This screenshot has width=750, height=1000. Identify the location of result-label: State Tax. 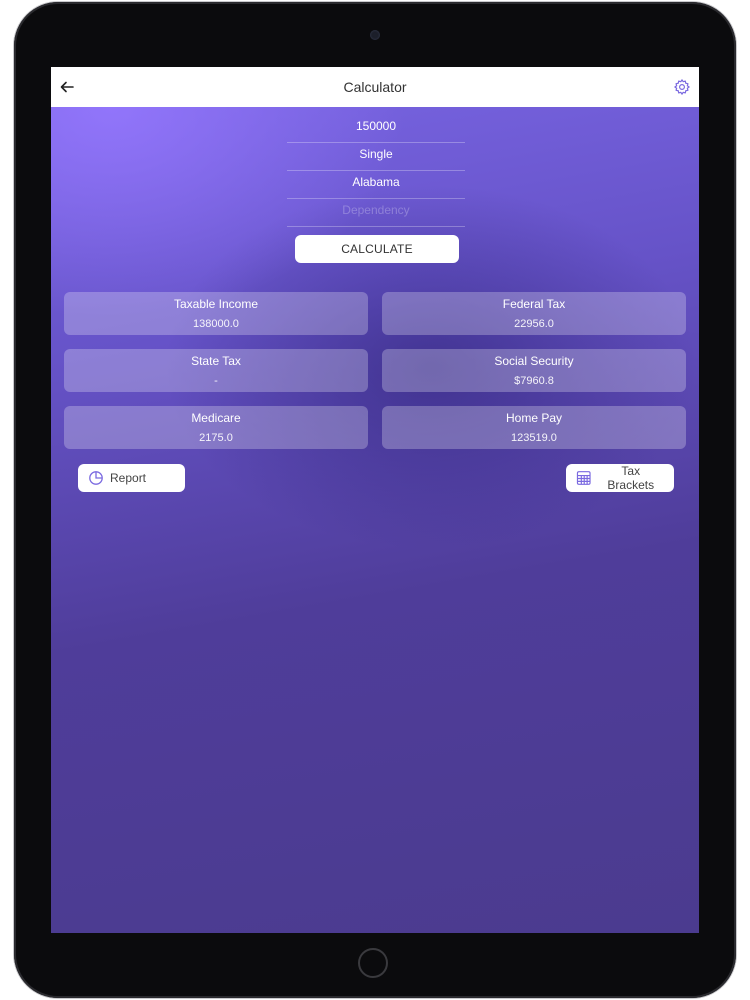
(216, 361).